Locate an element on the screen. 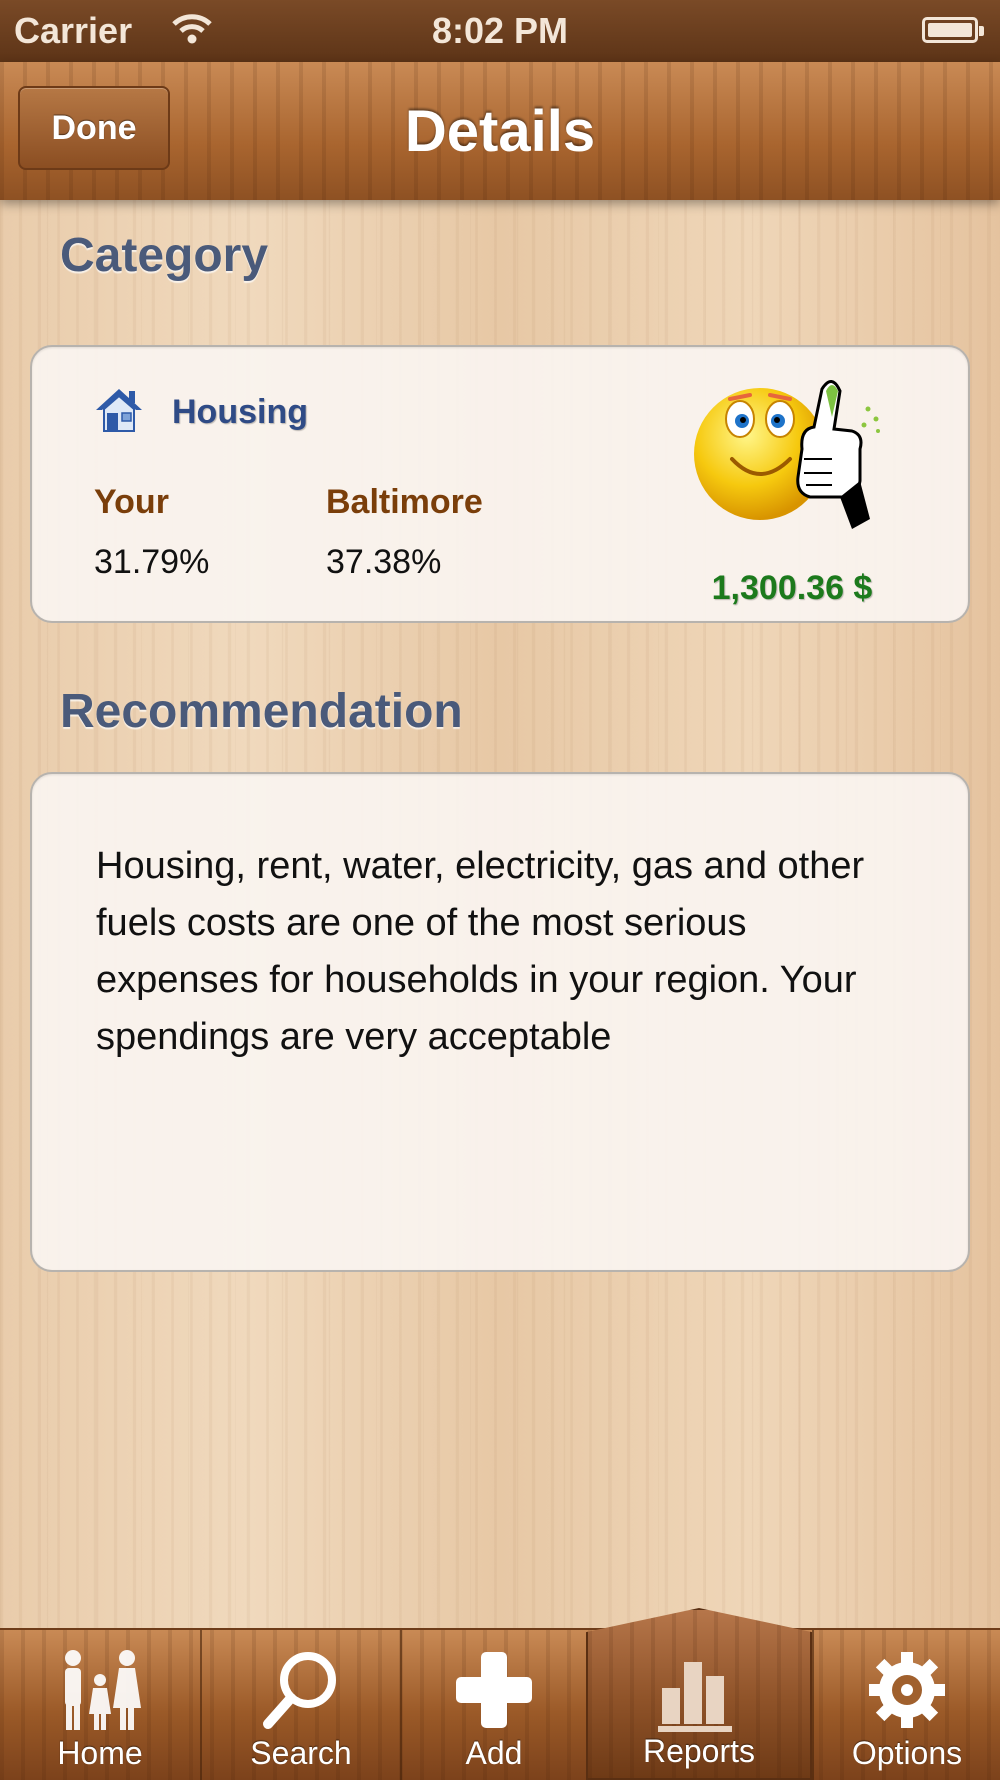 The width and height of the screenshot is (1000, 1780). tab-home: Home is located at coordinates (100, 1705).